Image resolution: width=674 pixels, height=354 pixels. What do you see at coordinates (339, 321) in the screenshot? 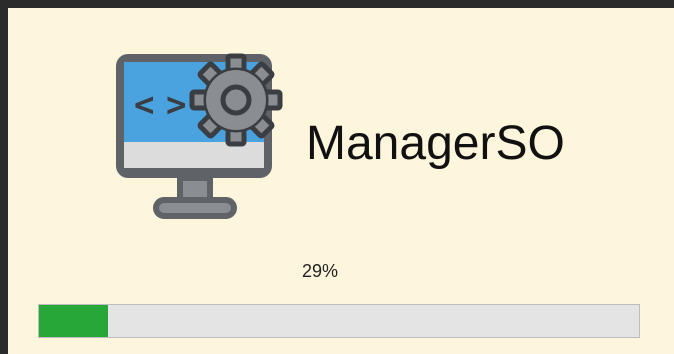
I see `progress-bar` at bounding box center [339, 321].